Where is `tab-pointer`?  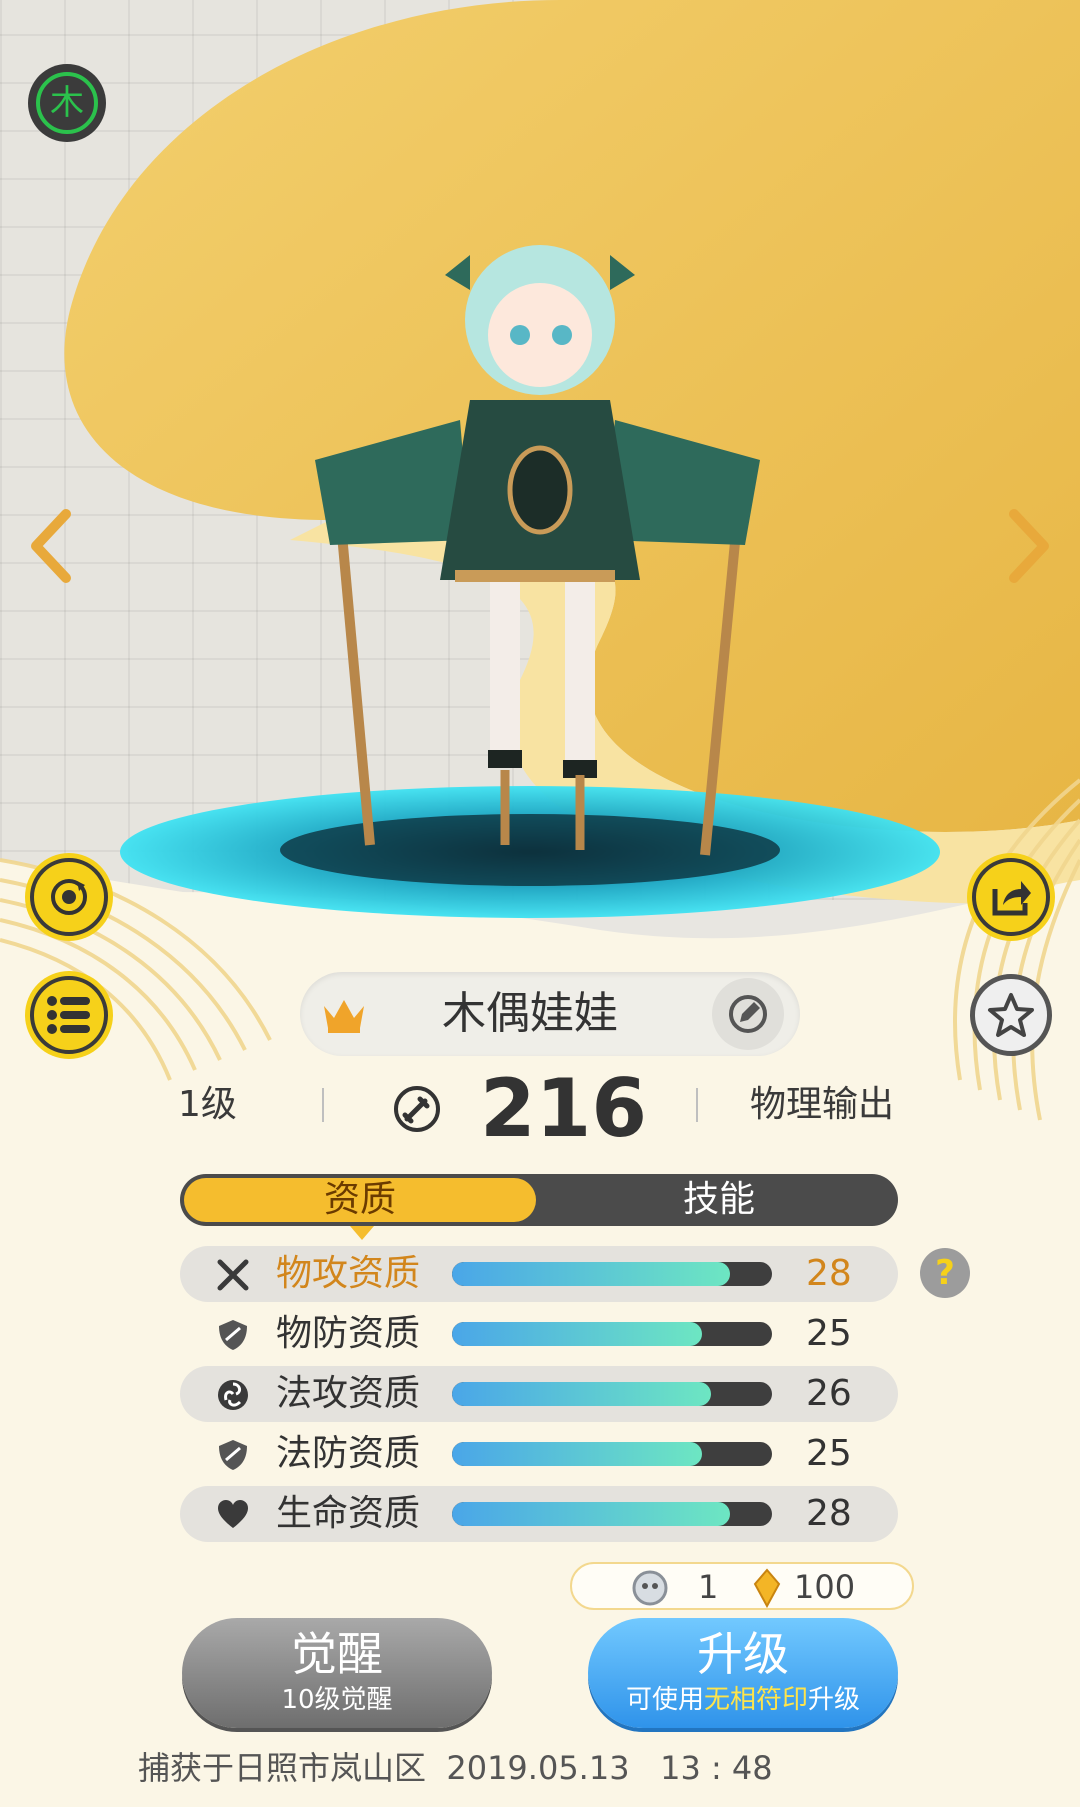
tab-pointer is located at coordinates (362, 1233).